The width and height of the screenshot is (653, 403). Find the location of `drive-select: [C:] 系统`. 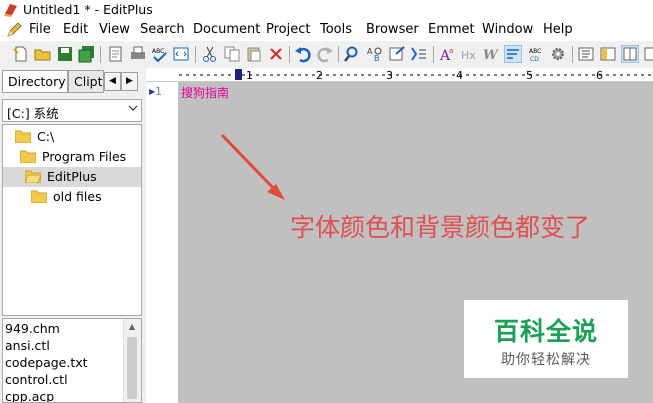

drive-select: [C:] 系统 is located at coordinates (72, 110).